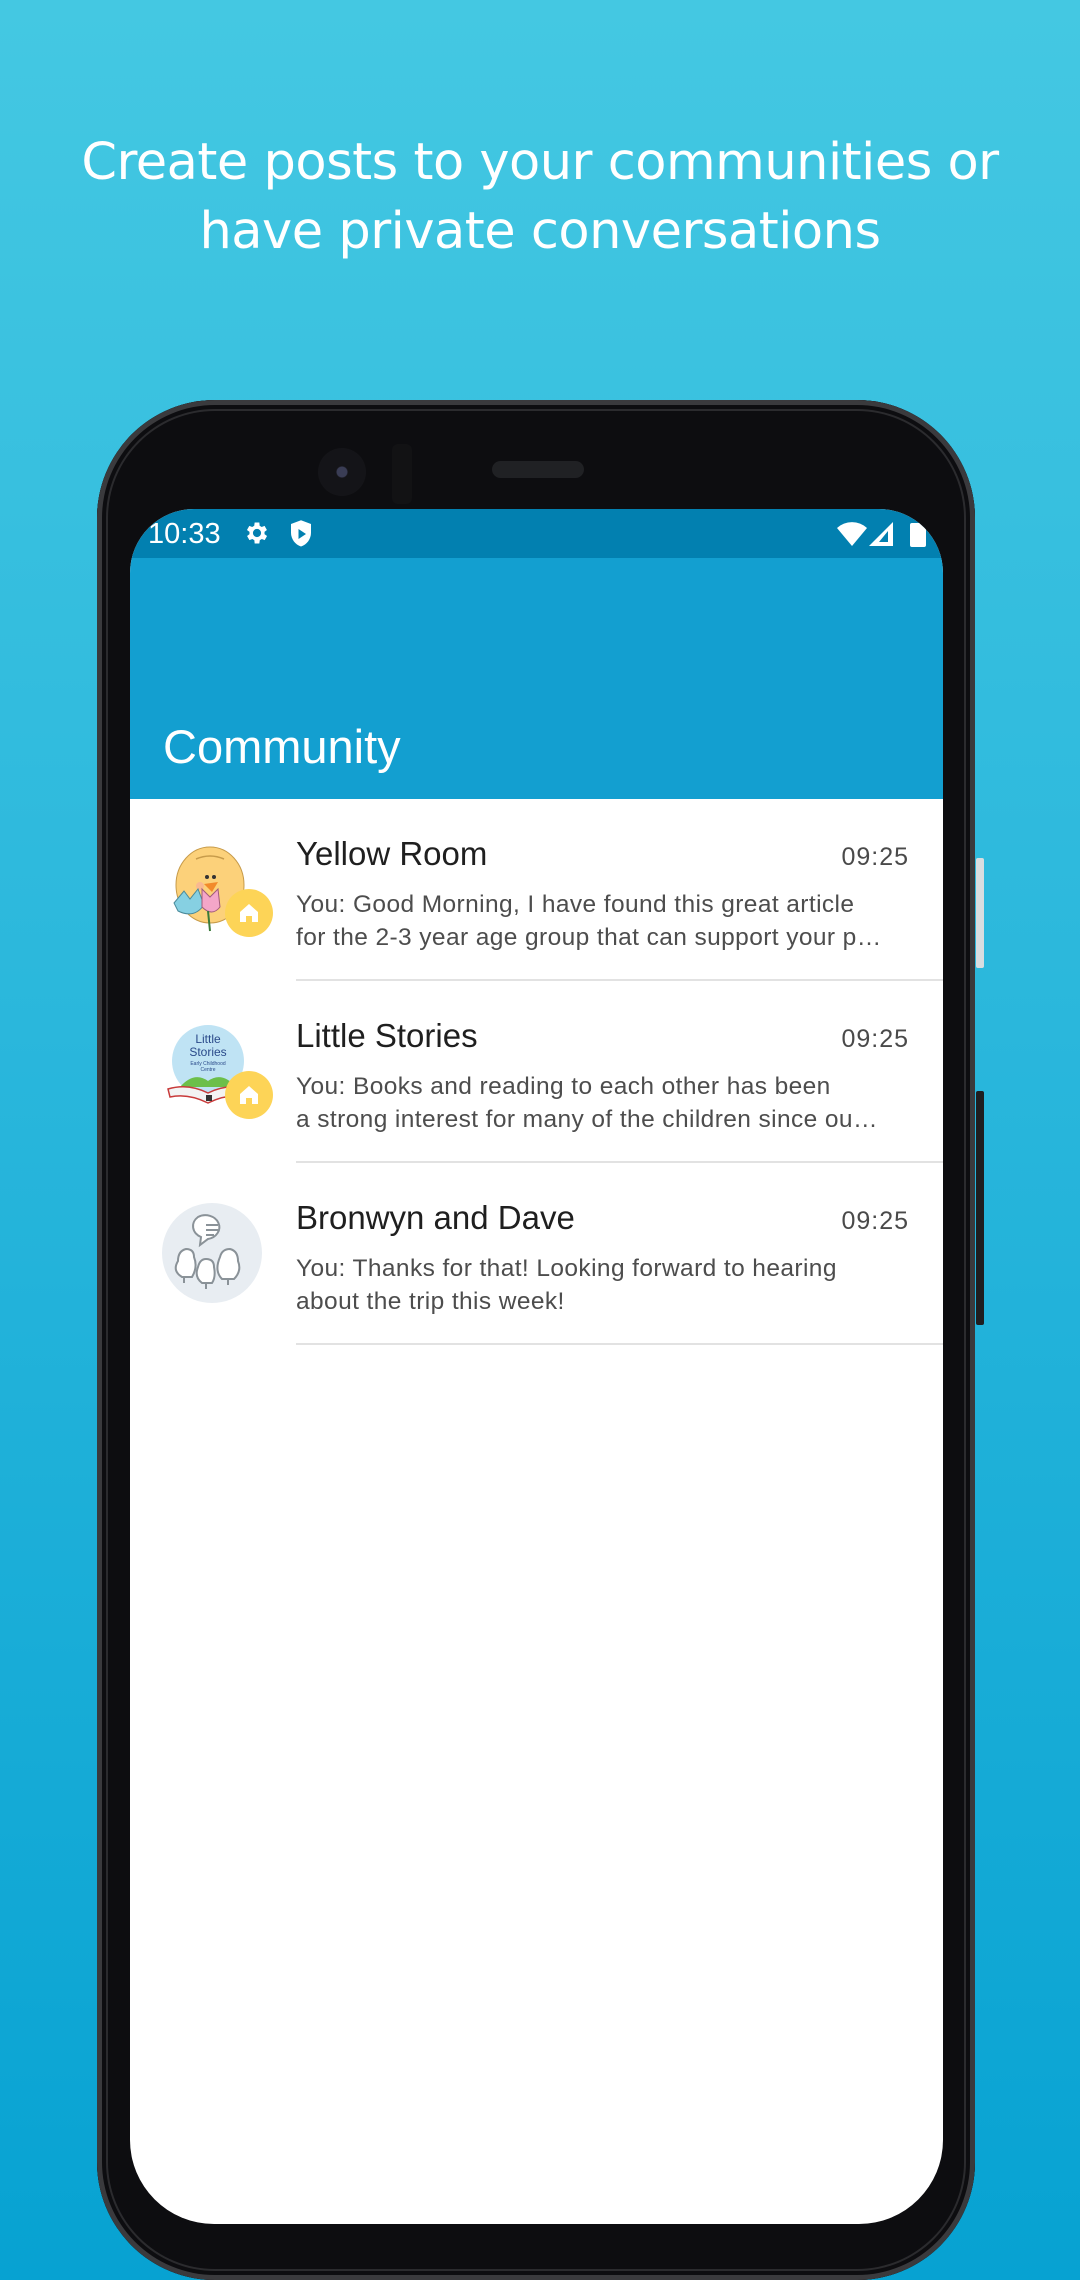 The height and width of the screenshot is (2280, 1080). I want to click on battery-icon, so click(918, 536).